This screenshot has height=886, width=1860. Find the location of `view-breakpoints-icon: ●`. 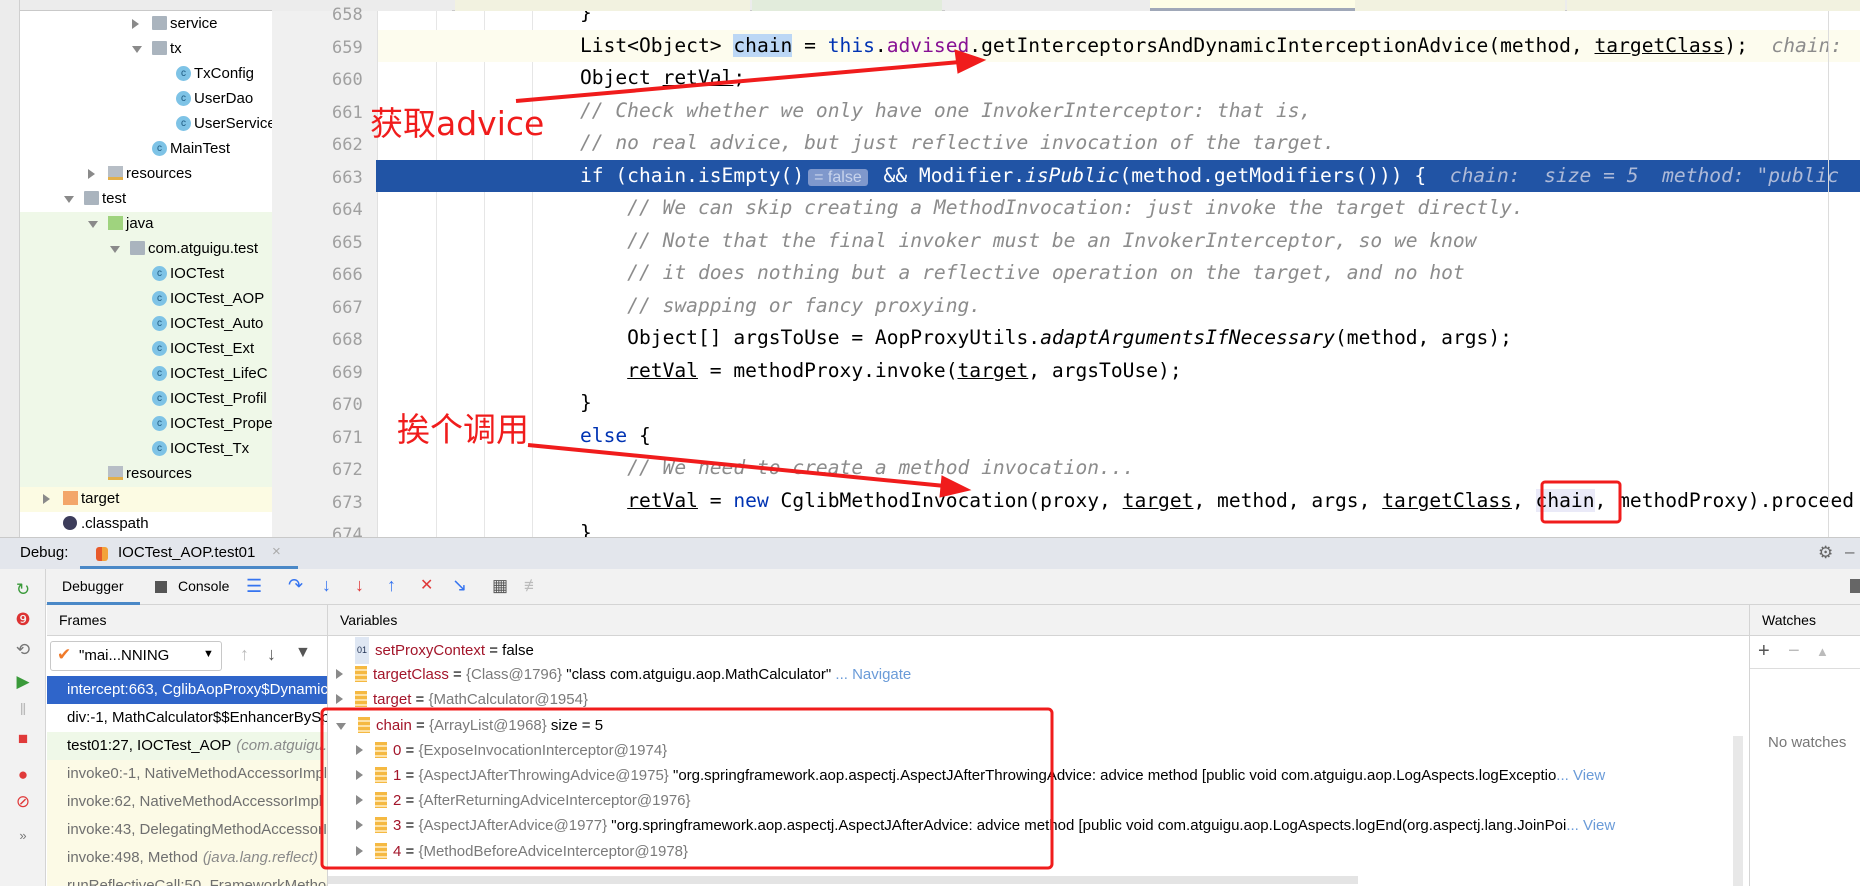

view-breakpoints-icon: ● is located at coordinates (23, 775).